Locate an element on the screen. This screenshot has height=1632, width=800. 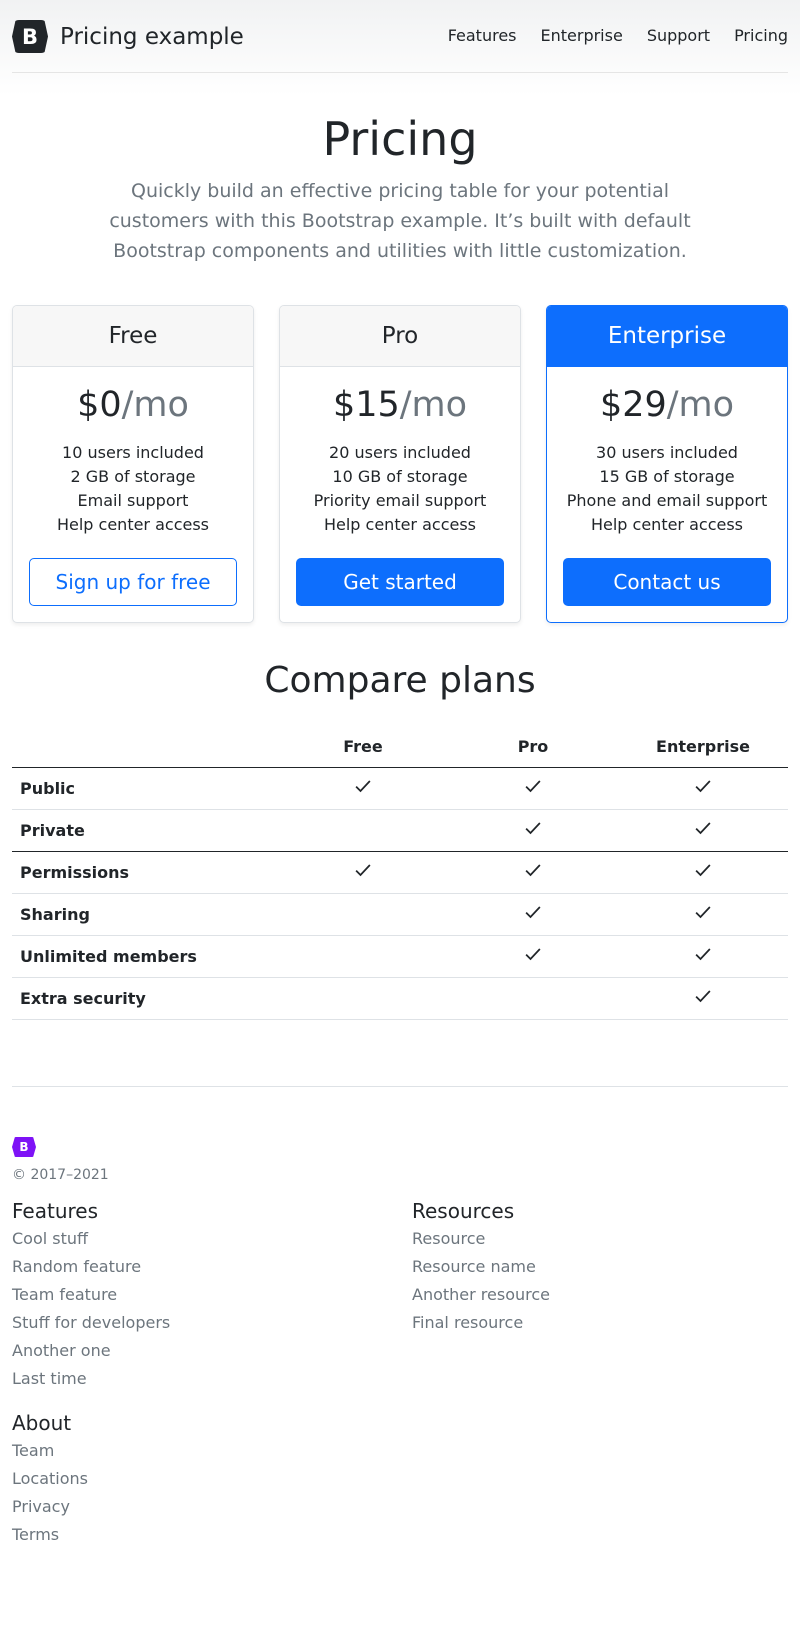
plan-price: $15/mo is located at coordinates (400, 405).